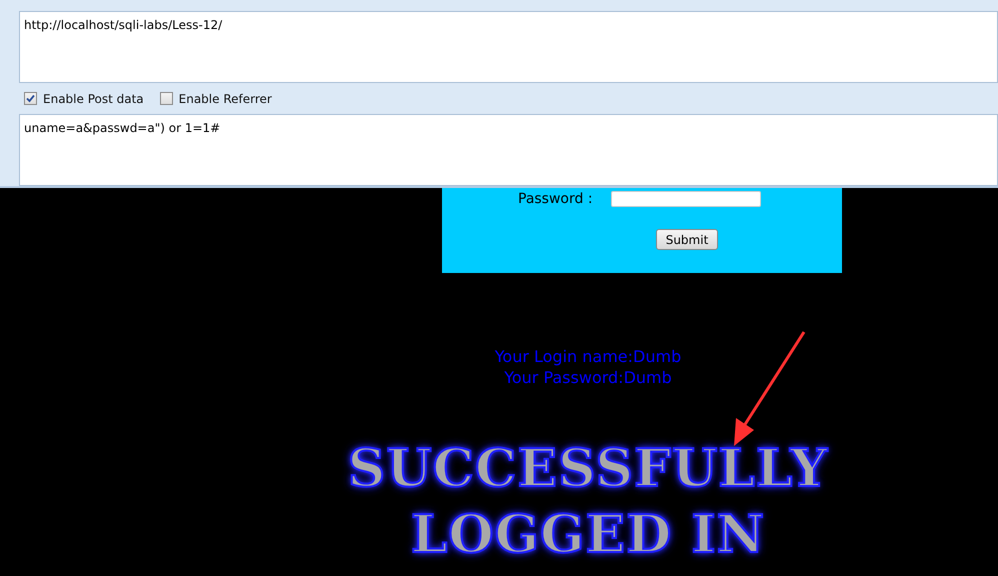  I want to click on password-label: Password :, so click(555, 199).